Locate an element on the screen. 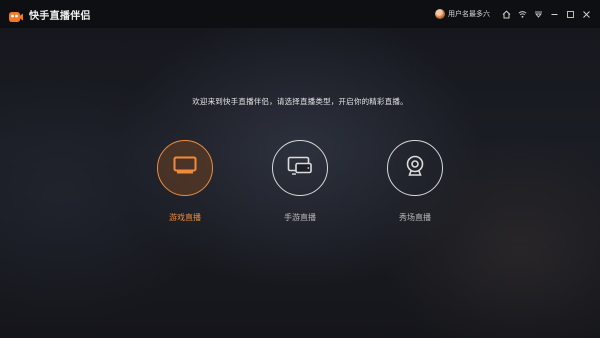 Image resolution: width=600 pixels, height=338 pixels. brand: 快手直播伴侣 is located at coordinates (49, 14).